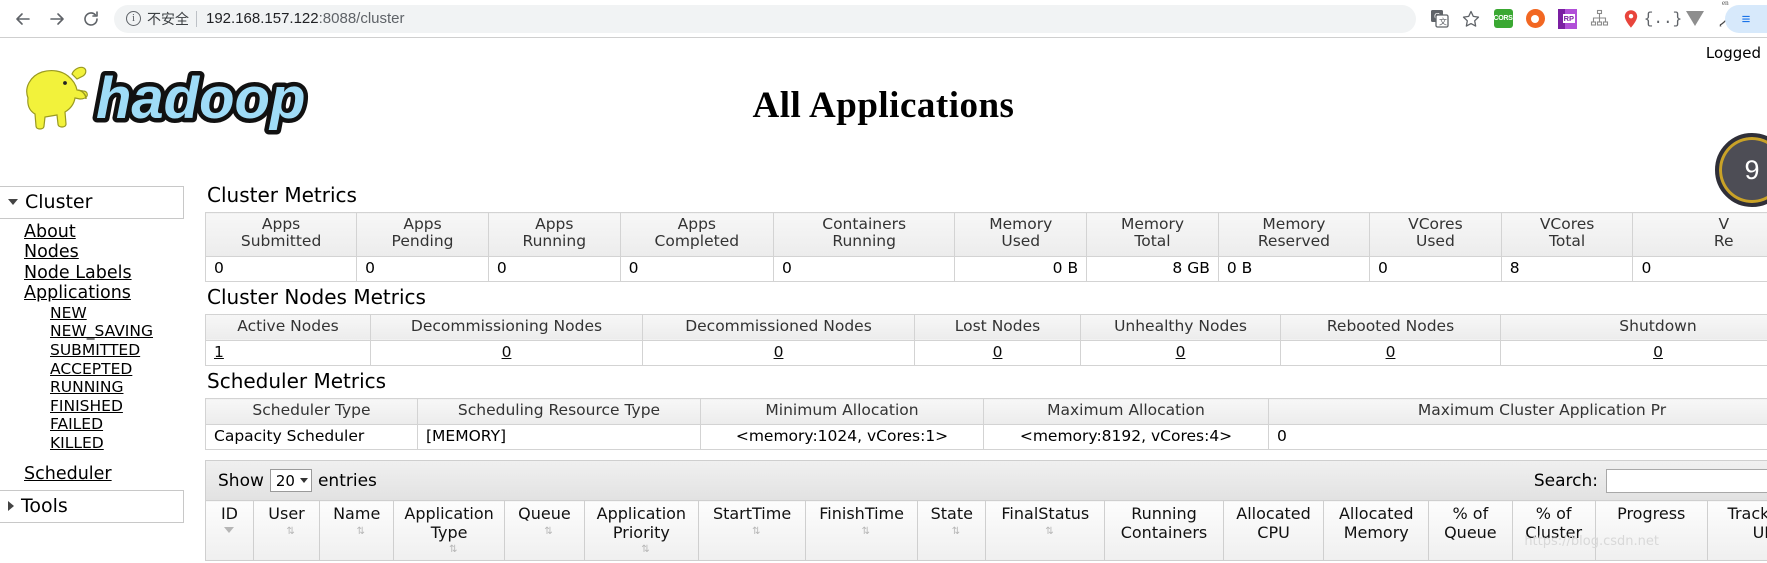  I want to click on col-final-status: FinalStatus ⇅, so click(1045, 531).